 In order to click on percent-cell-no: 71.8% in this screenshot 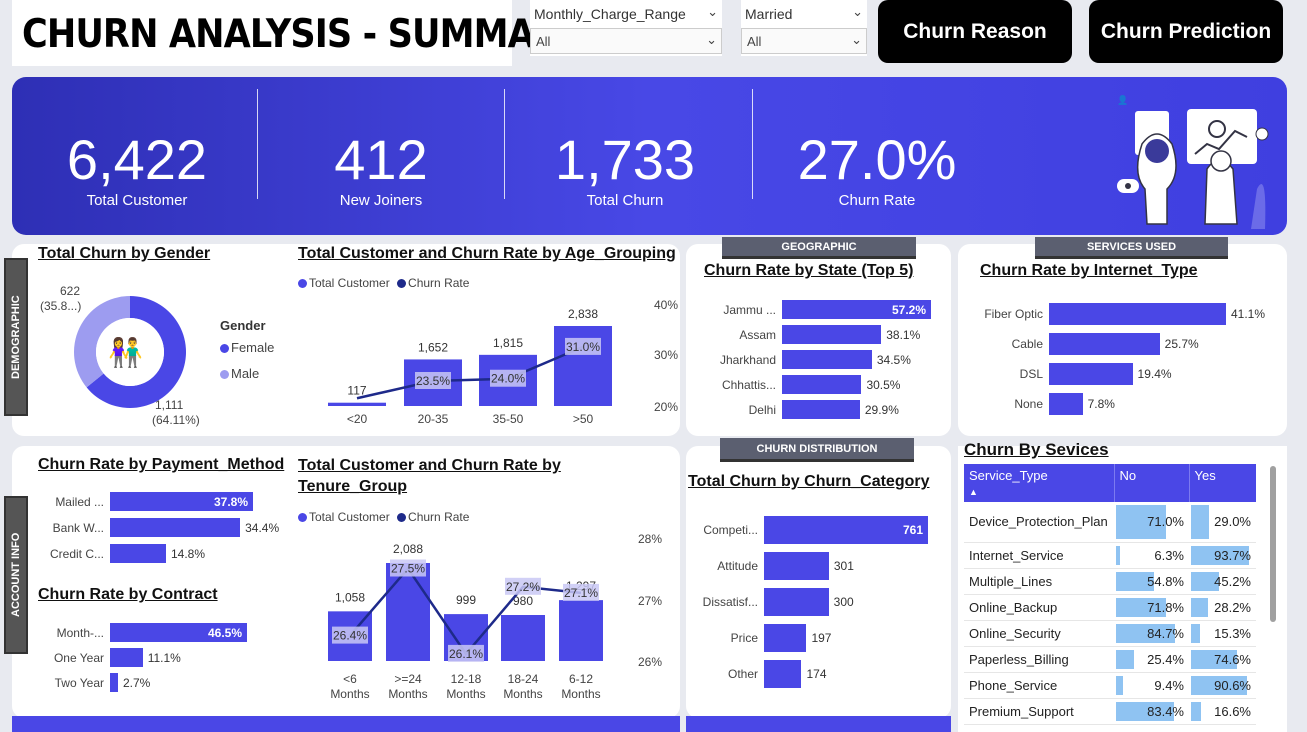, I will do `click(1151, 607)`.